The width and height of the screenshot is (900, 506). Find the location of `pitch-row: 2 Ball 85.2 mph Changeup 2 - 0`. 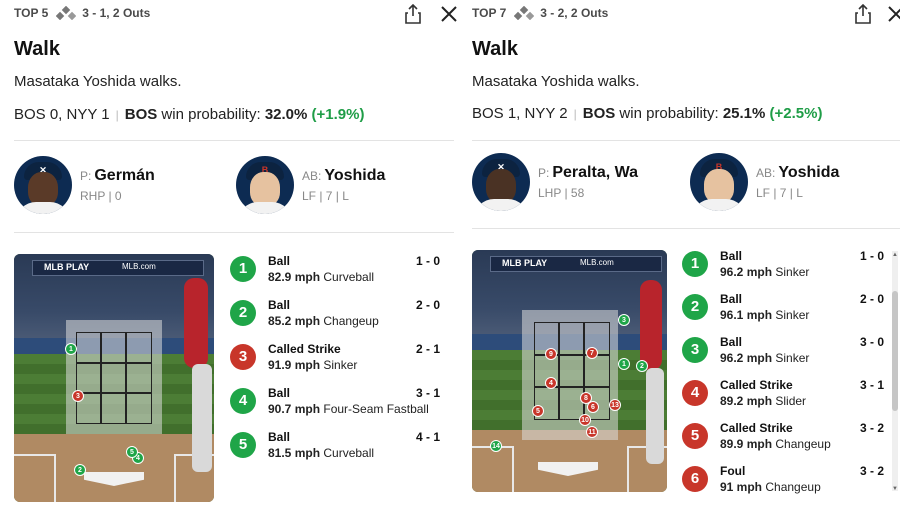

pitch-row: 2 Ball 85.2 mph Changeup 2 - 0 is located at coordinates (335, 318).